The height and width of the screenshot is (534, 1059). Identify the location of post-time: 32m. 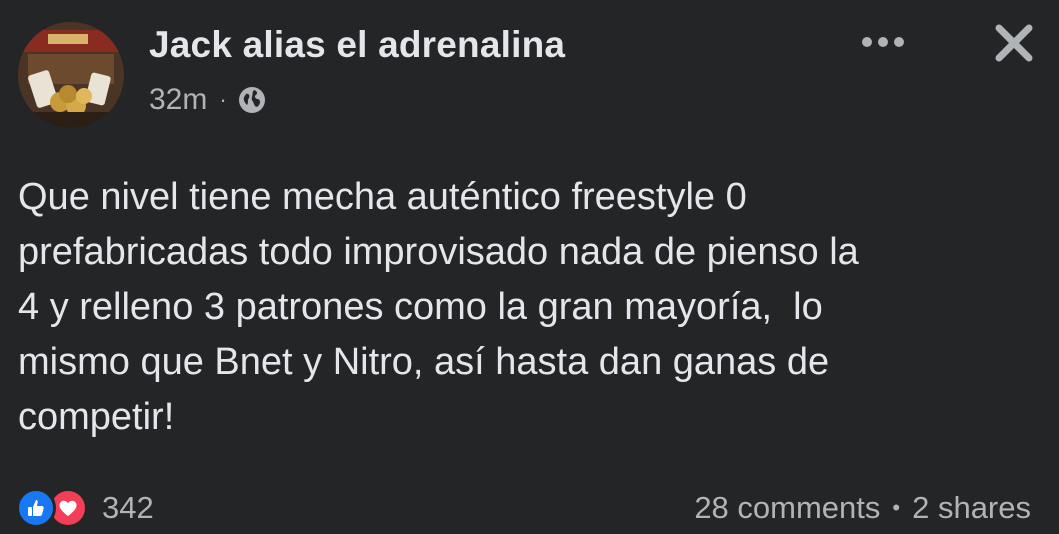
(178, 100).